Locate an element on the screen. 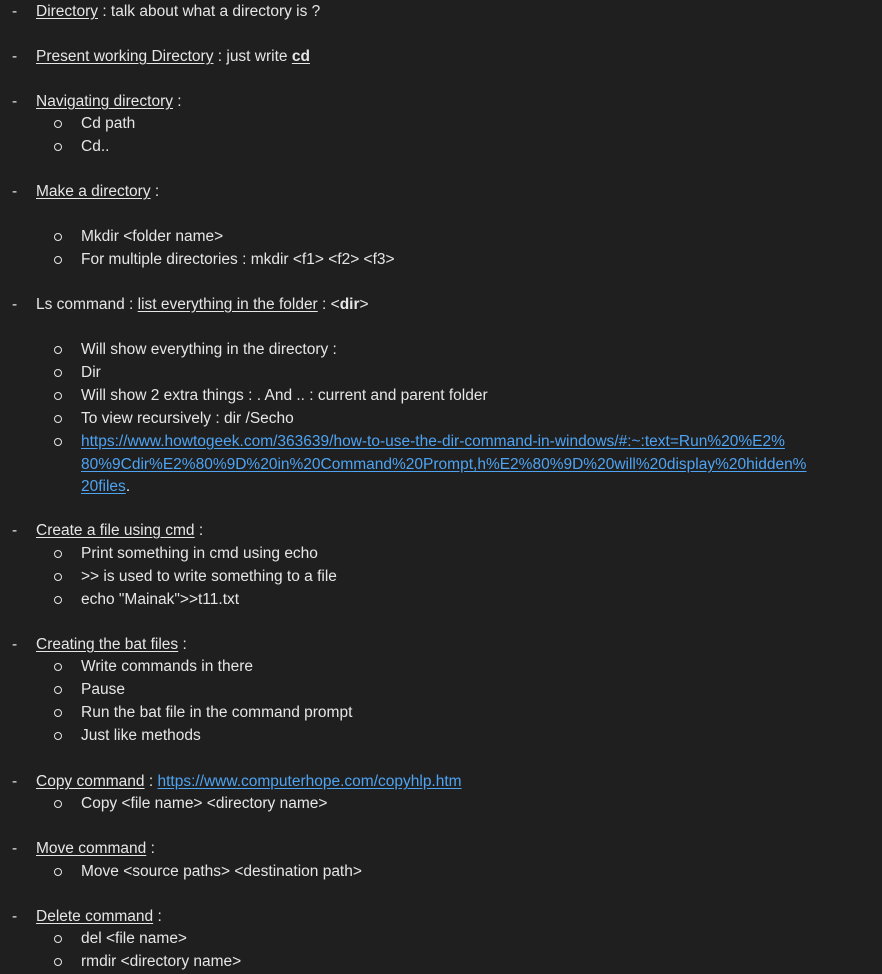  list-item: Mkdir <folder name> is located at coordinates (441, 237).